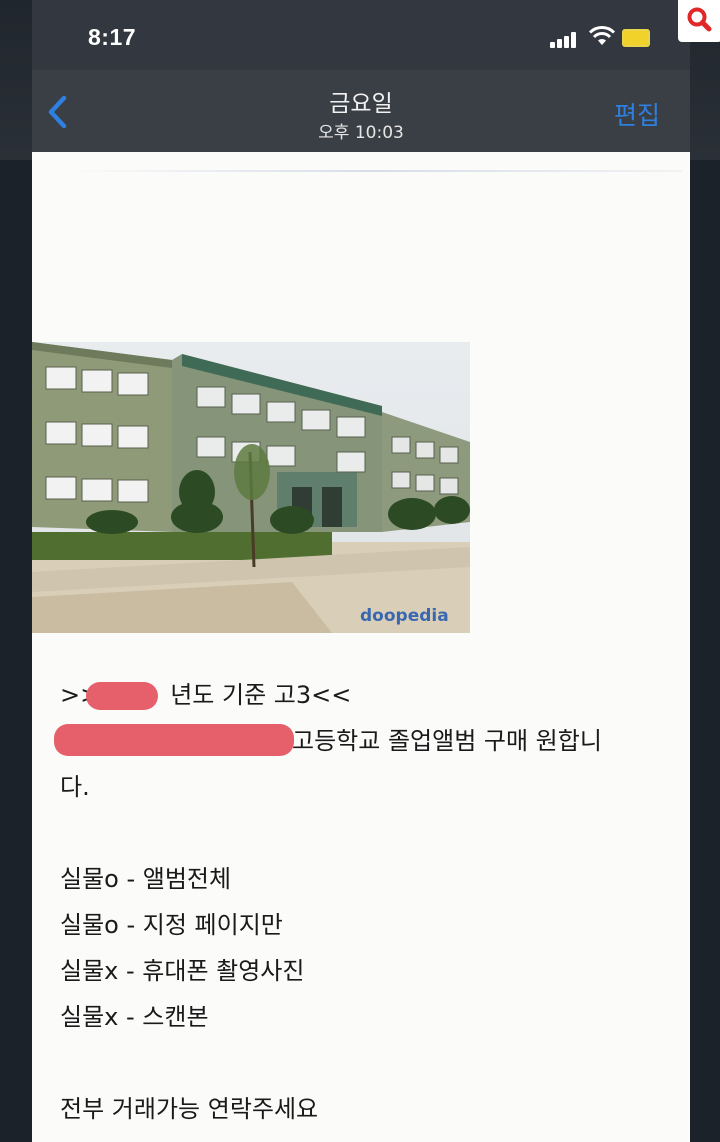 This screenshot has height=1142, width=720. I want to click on message-year-line: 년도 기준 고3<<, so click(261, 695).